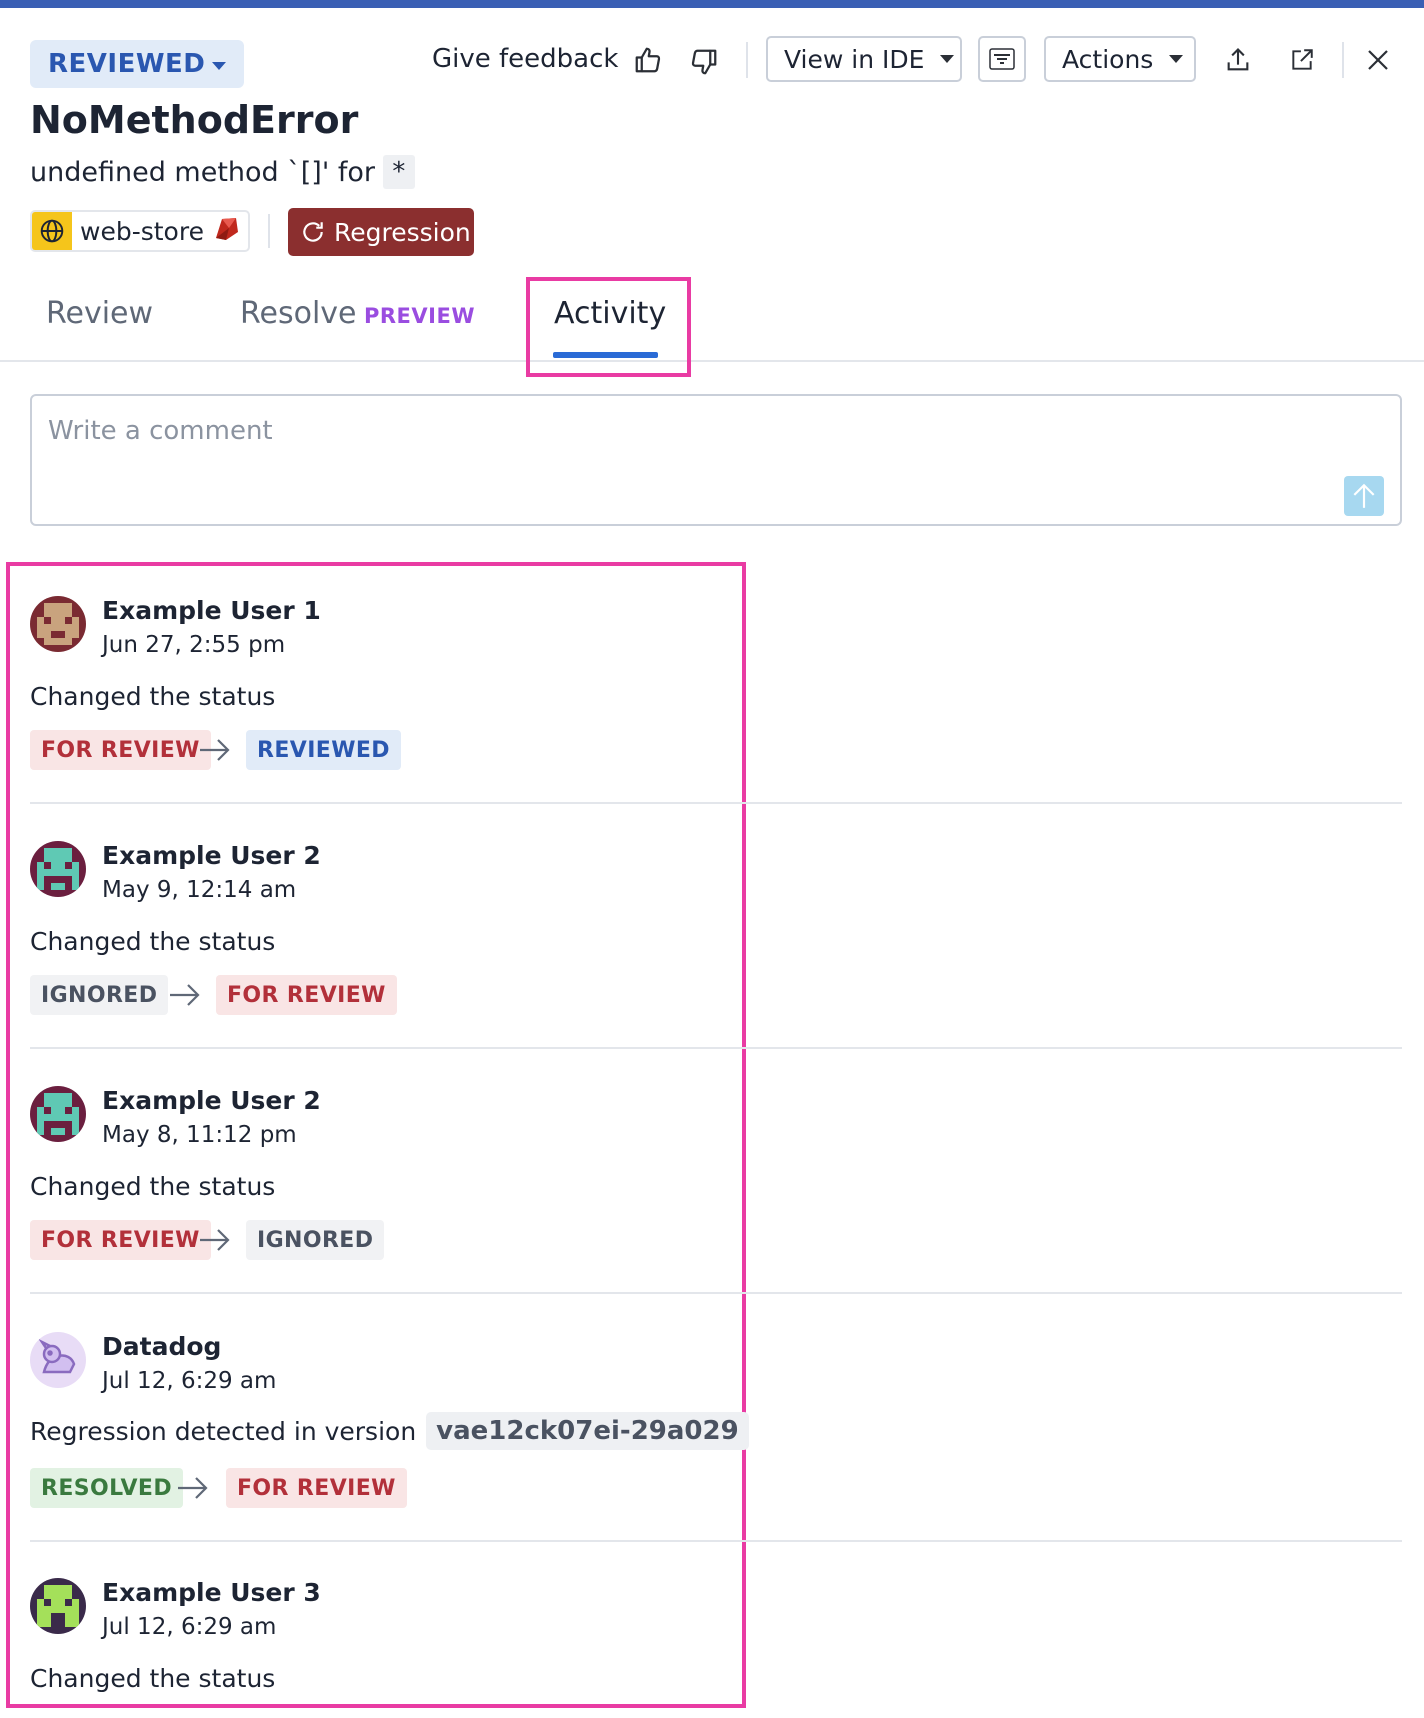 This screenshot has height=1718, width=1424. I want to click on regression-badge: Regression, so click(381, 232).